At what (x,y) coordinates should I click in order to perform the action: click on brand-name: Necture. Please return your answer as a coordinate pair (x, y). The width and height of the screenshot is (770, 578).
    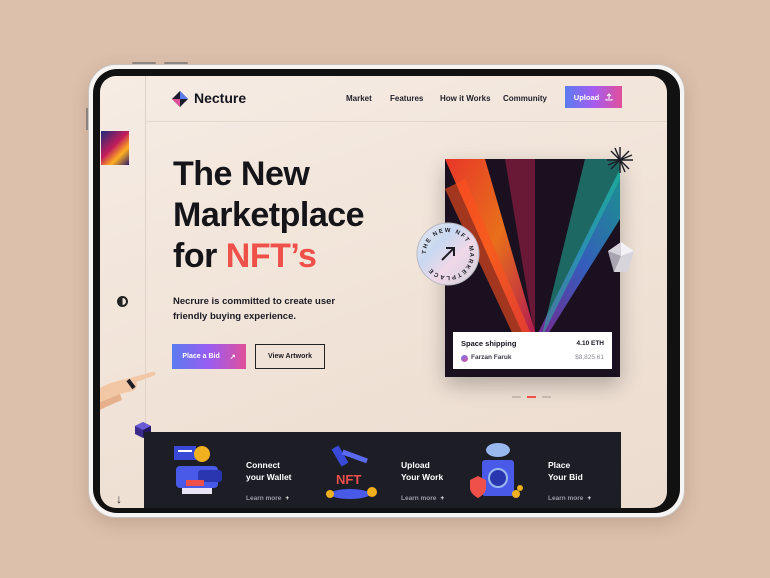
    Looking at the image, I should click on (220, 98).